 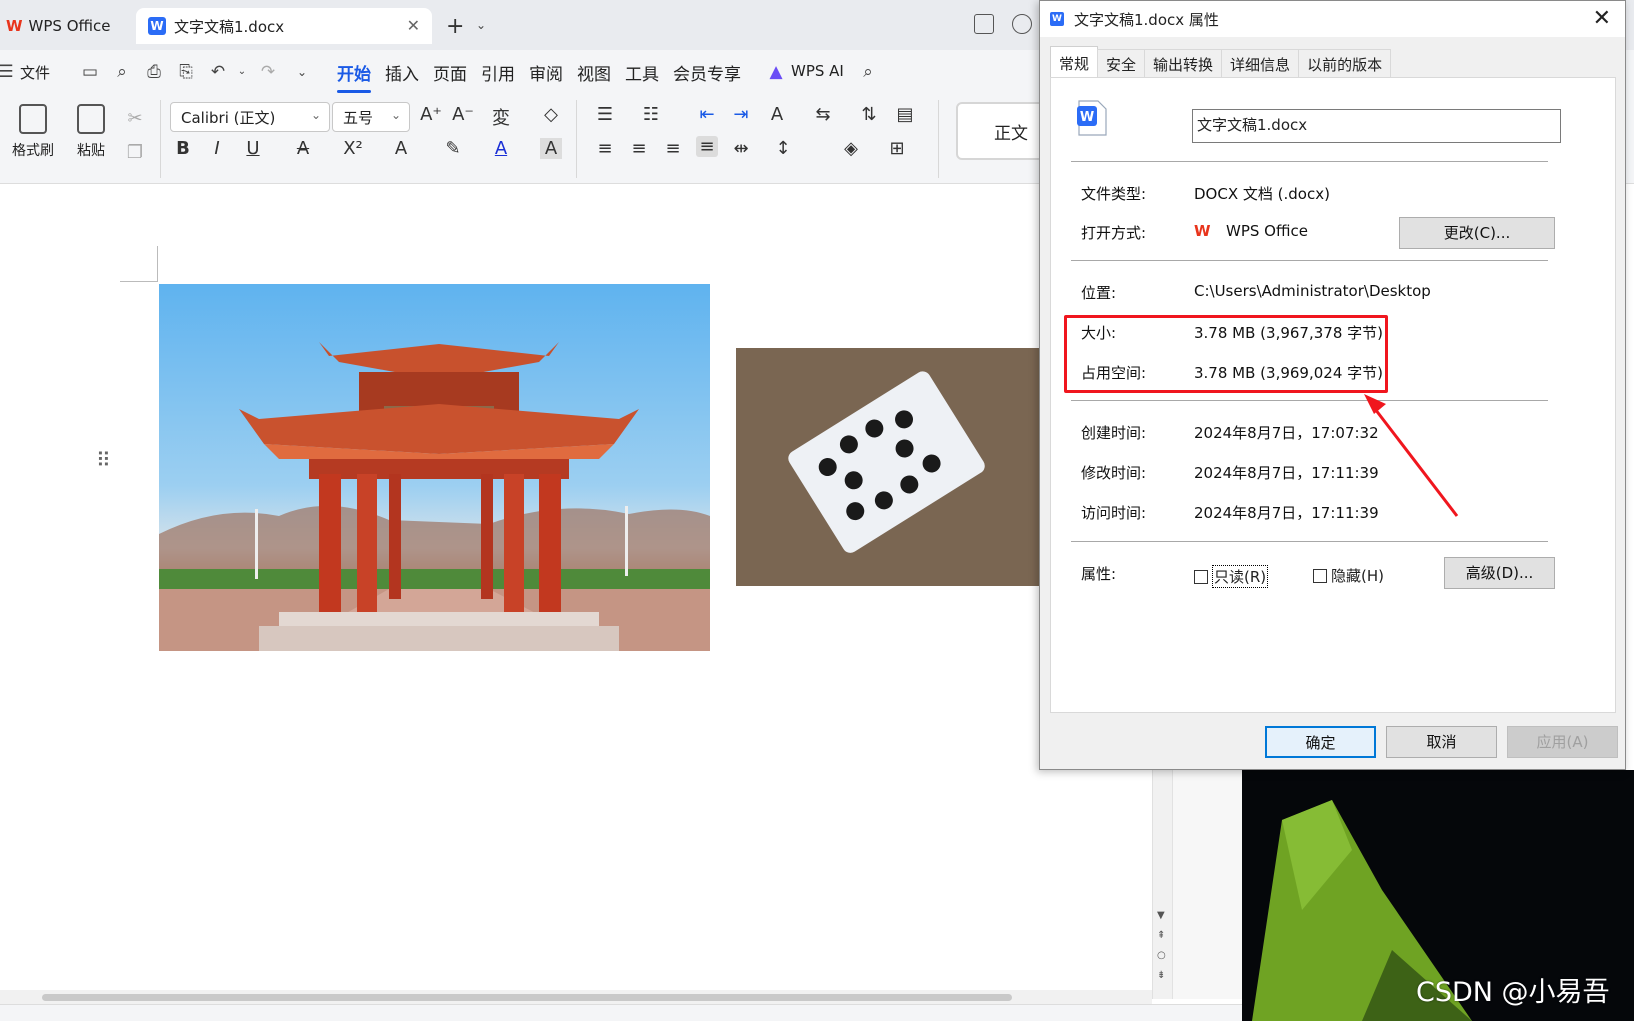 What do you see at coordinates (268, 72) in the screenshot?
I see `redo-icon: ↷` at bounding box center [268, 72].